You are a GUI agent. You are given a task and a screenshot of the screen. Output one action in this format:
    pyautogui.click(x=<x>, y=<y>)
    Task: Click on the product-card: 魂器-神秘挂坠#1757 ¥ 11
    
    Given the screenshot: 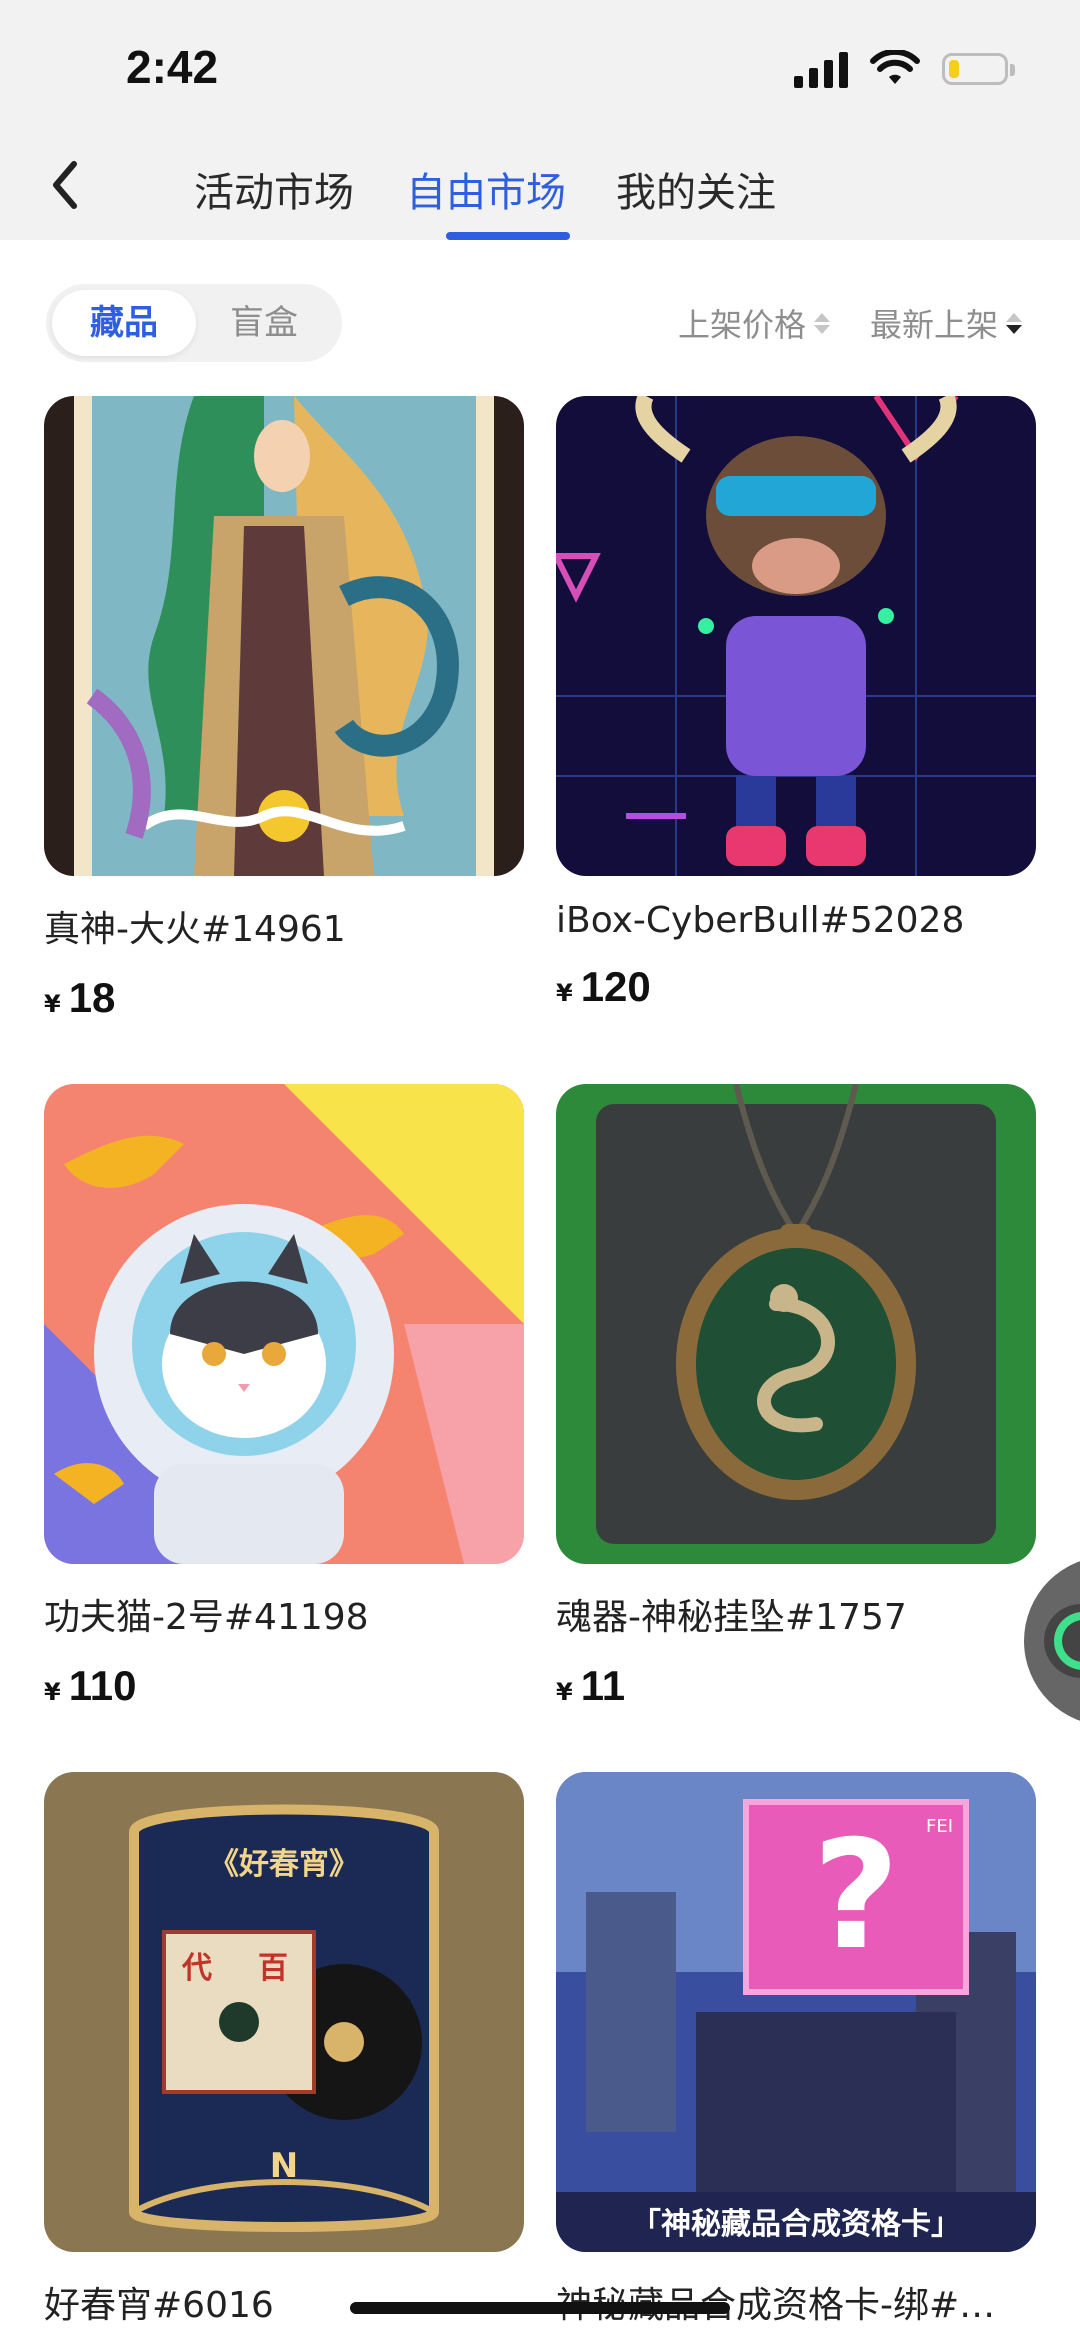 What is the action you would take?
    pyautogui.click(x=796, y=1397)
    